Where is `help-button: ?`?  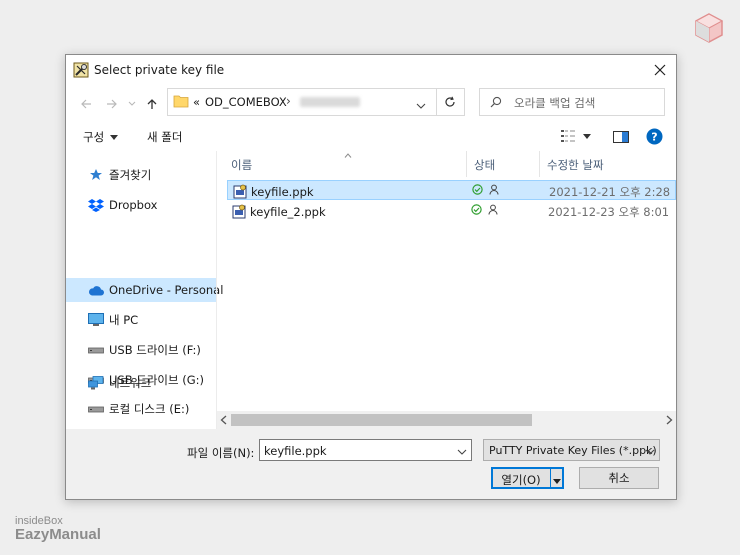 help-button: ? is located at coordinates (654, 138).